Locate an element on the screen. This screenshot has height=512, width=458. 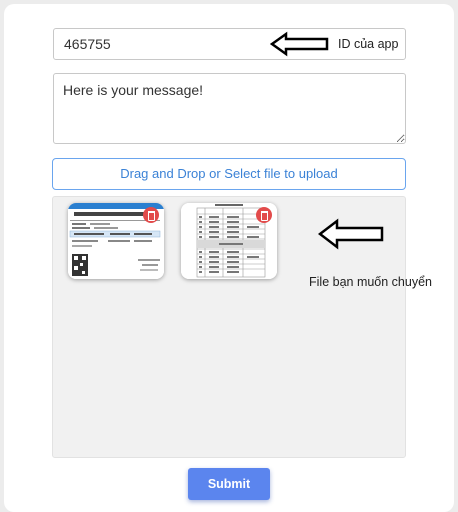
message-textarea is located at coordinates (229, 108).